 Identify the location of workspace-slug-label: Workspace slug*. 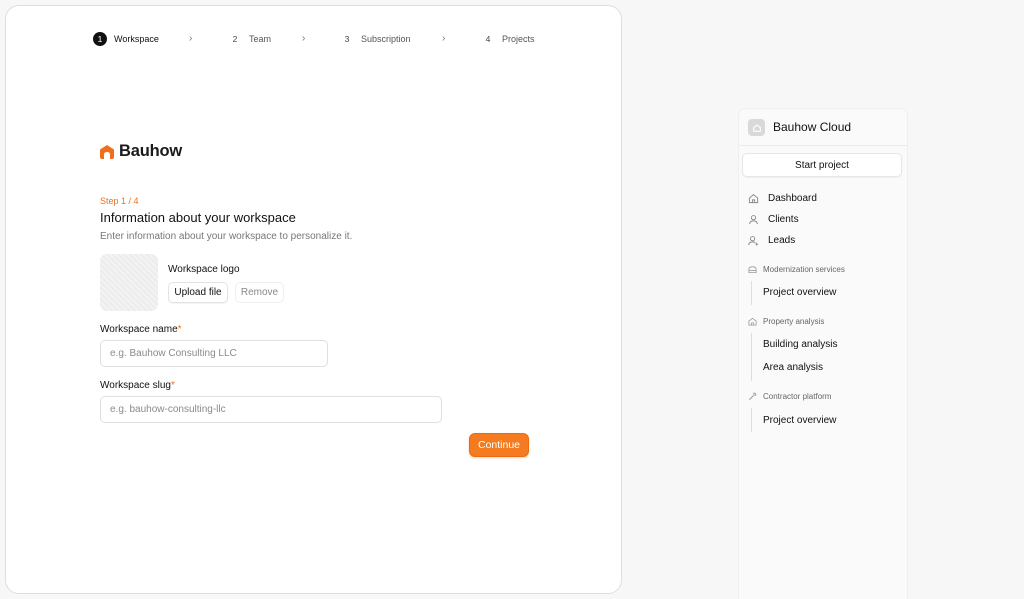
(137, 385).